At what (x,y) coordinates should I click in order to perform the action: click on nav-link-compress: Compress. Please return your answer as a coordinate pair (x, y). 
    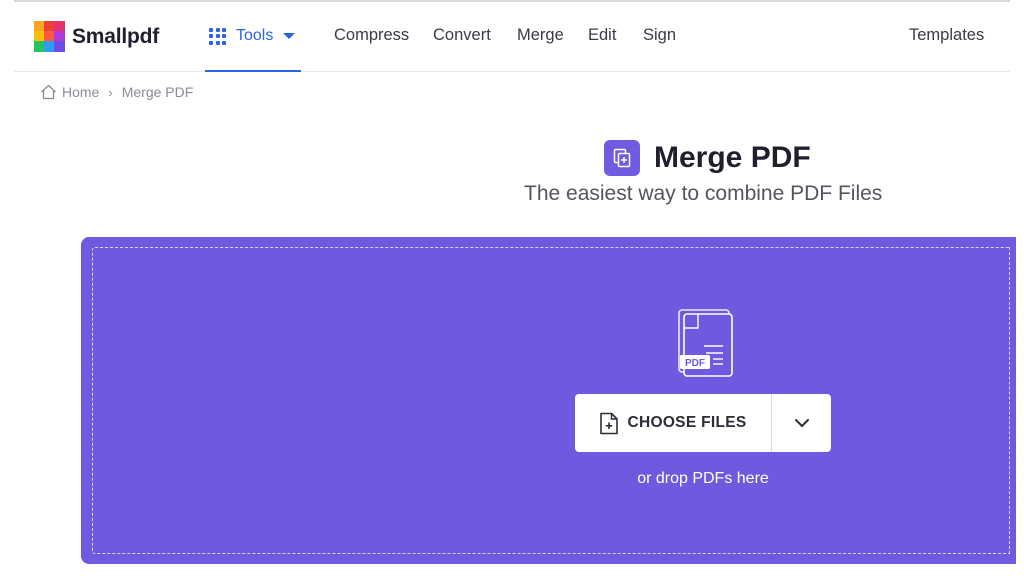
    Looking at the image, I should click on (371, 35).